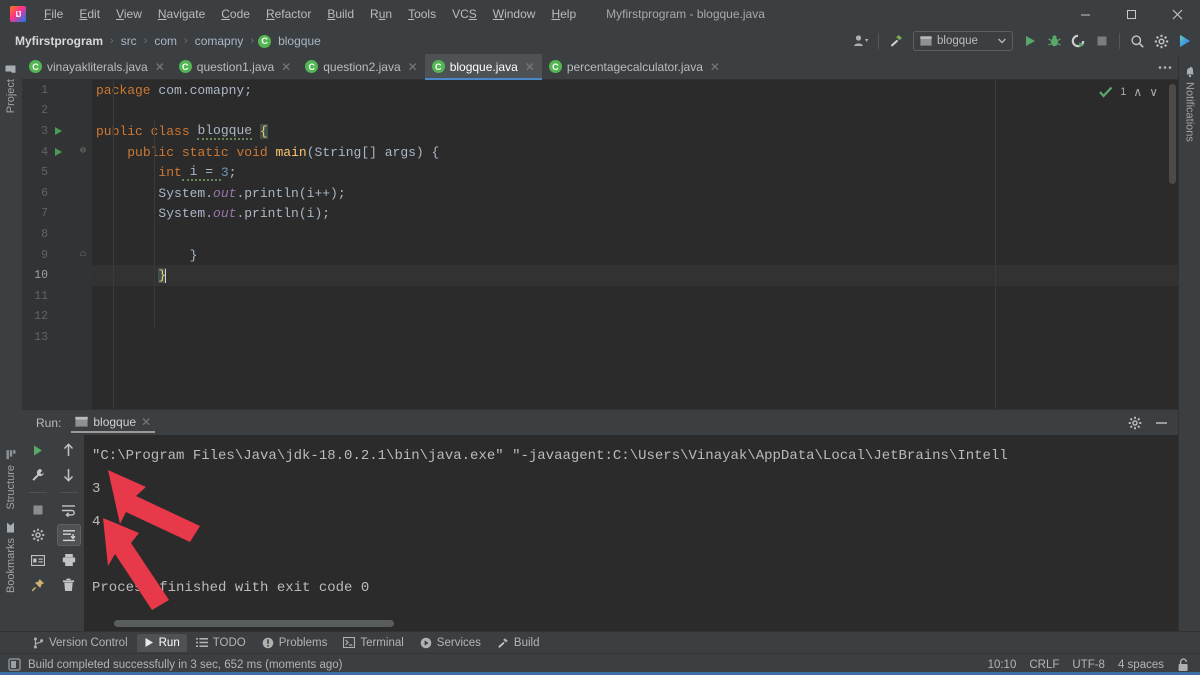 This screenshot has width=1200, height=675. Describe the element at coordinates (634, 66) in the screenshot. I see `editor-tab-percentagecalculator: percentagecalculator.java ✕` at that location.